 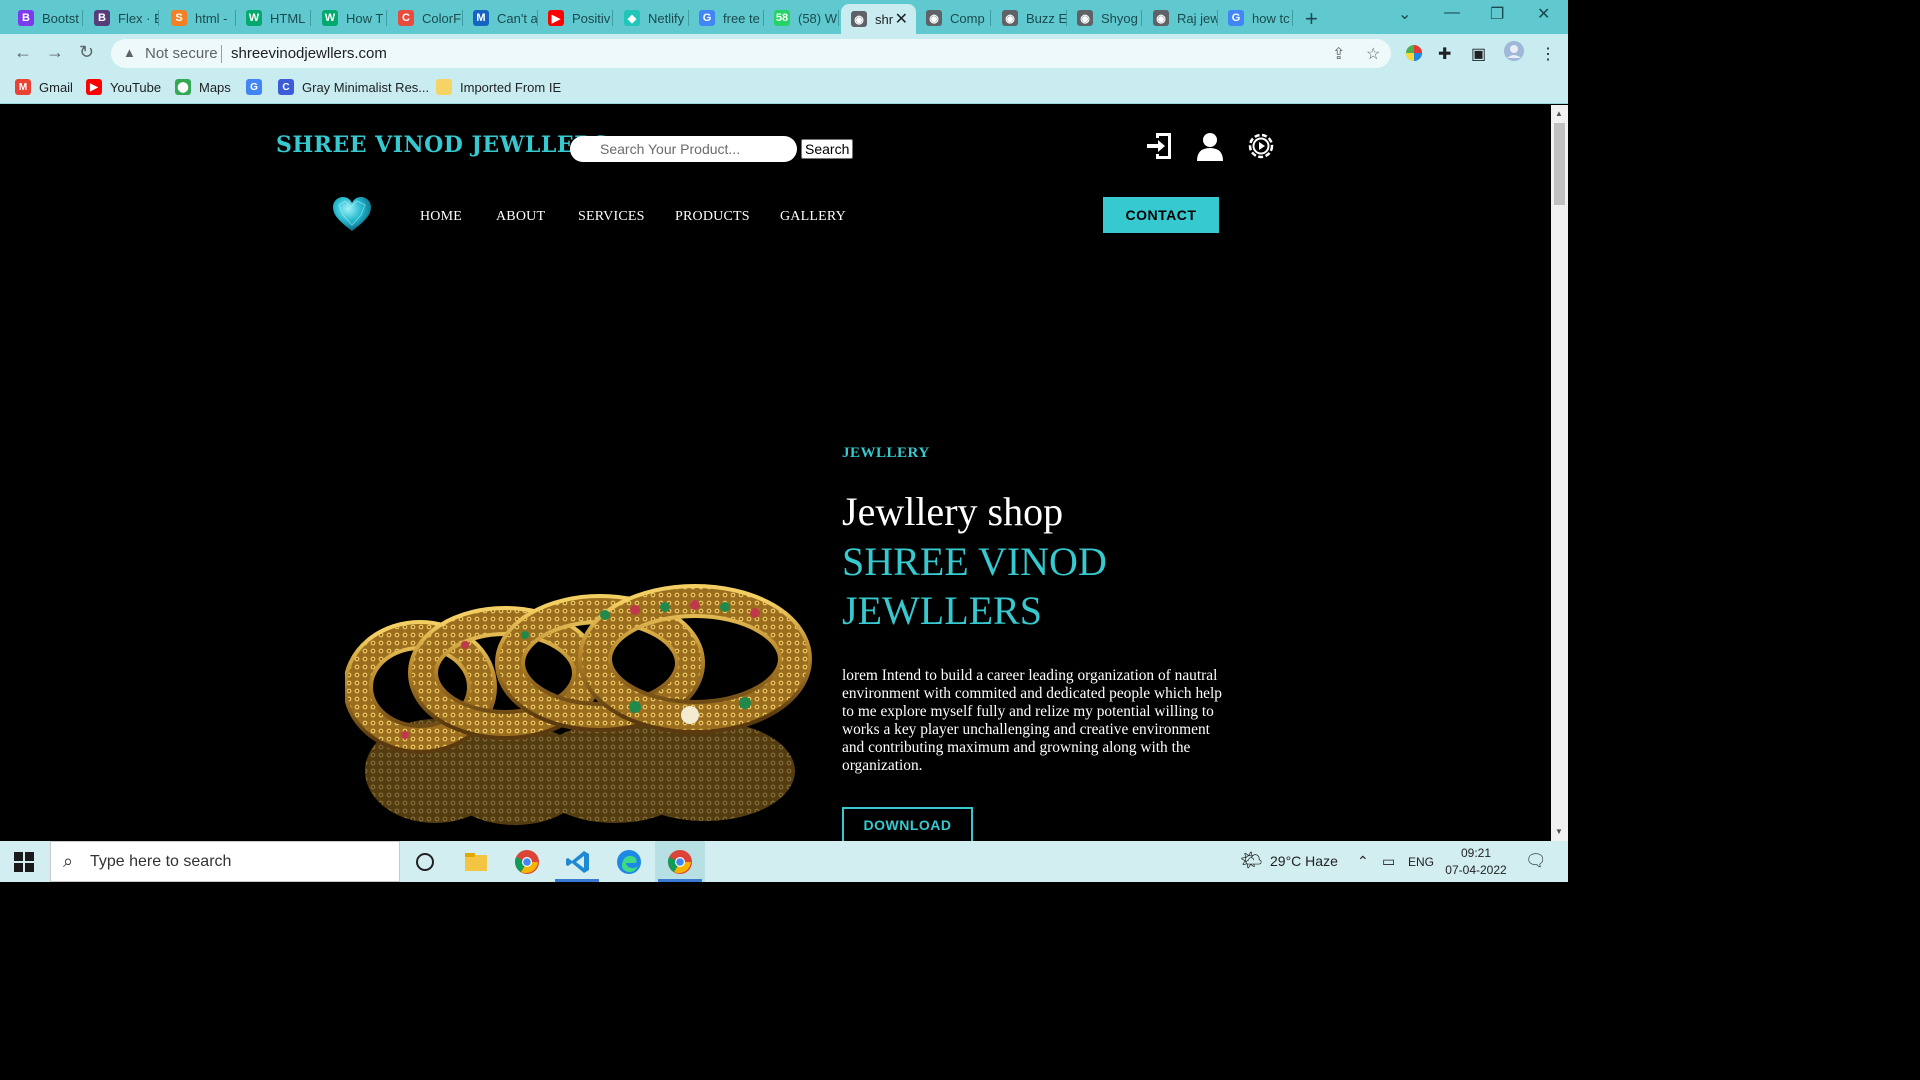 I want to click on back-icon: ←, so click(x=23, y=52).